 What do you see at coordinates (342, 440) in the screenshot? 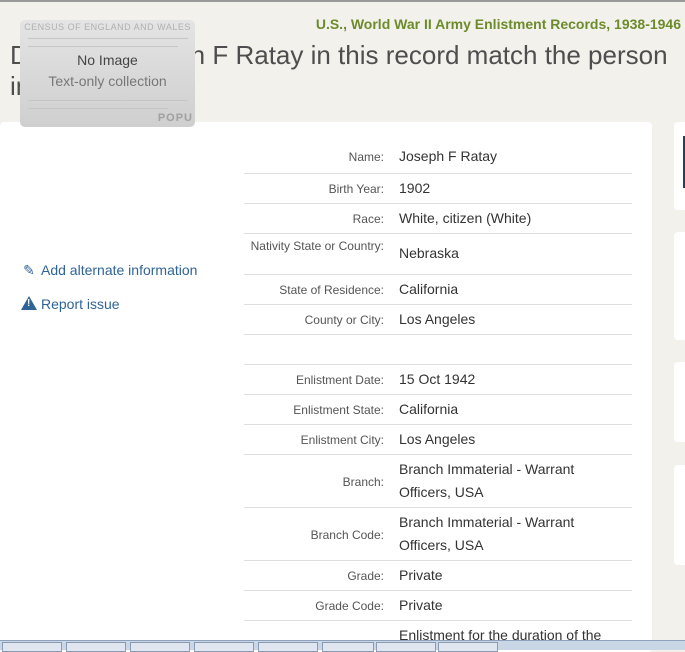
I see `field-label: Enlistment City:` at bounding box center [342, 440].